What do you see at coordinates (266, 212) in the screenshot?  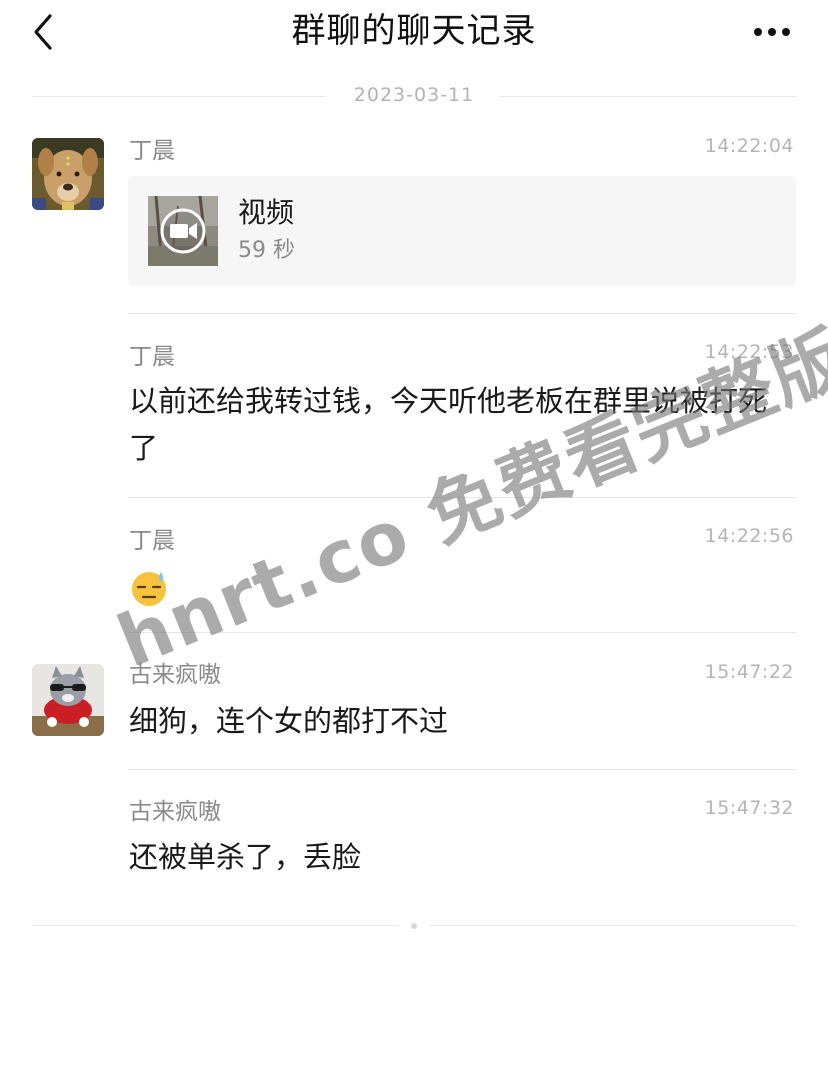 I see `video-title: 视频` at bounding box center [266, 212].